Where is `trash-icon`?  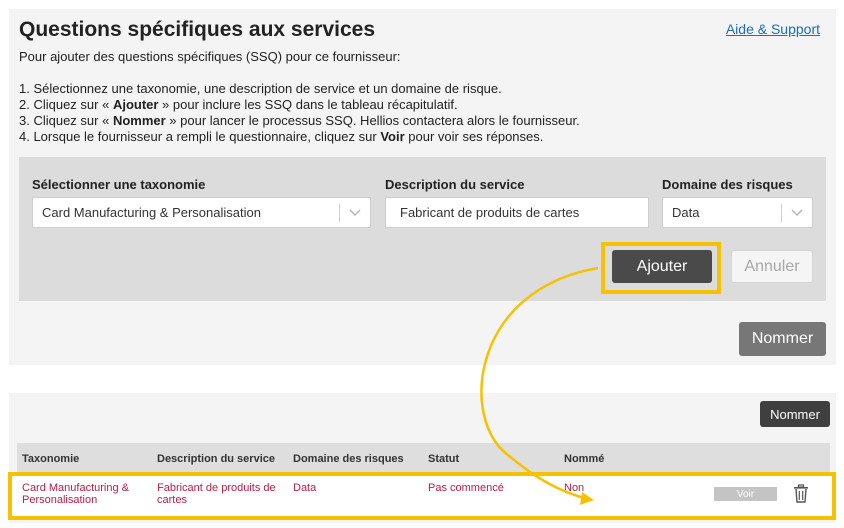
trash-icon is located at coordinates (801, 494).